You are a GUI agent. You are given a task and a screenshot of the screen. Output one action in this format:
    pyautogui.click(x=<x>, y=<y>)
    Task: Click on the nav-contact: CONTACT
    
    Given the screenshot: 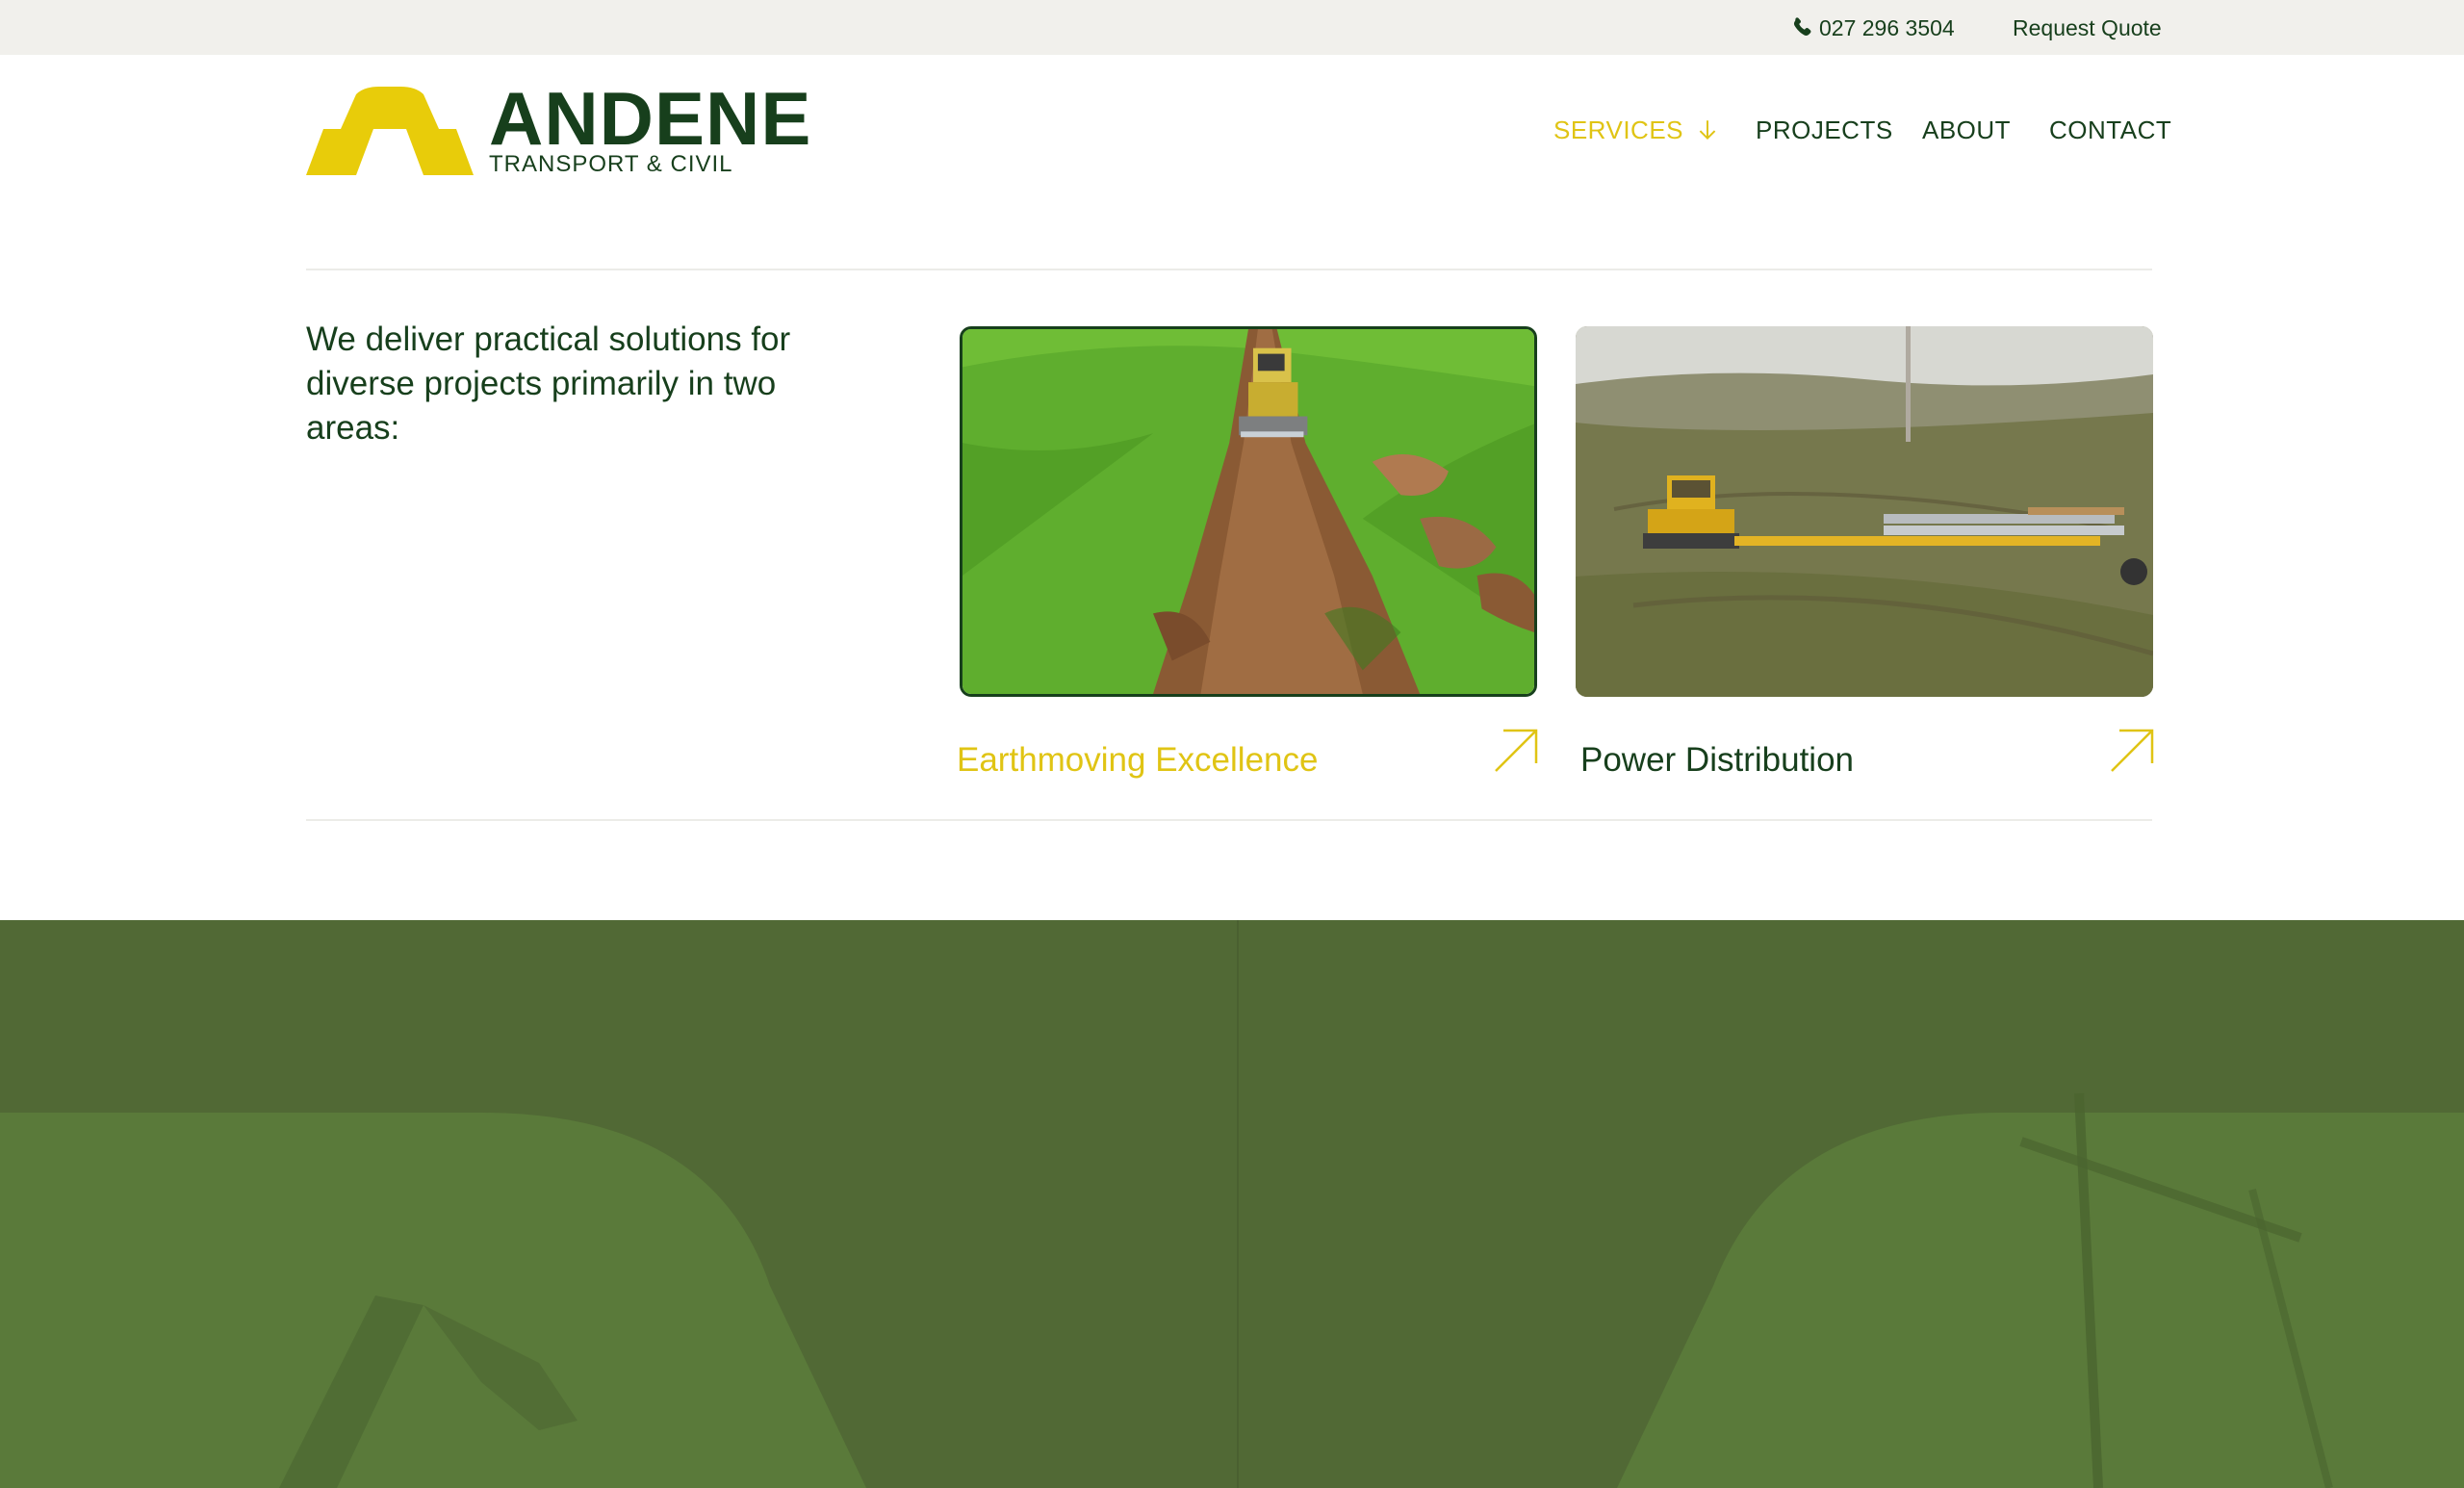 What is the action you would take?
    pyautogui.click(x=2110, y=130)
    